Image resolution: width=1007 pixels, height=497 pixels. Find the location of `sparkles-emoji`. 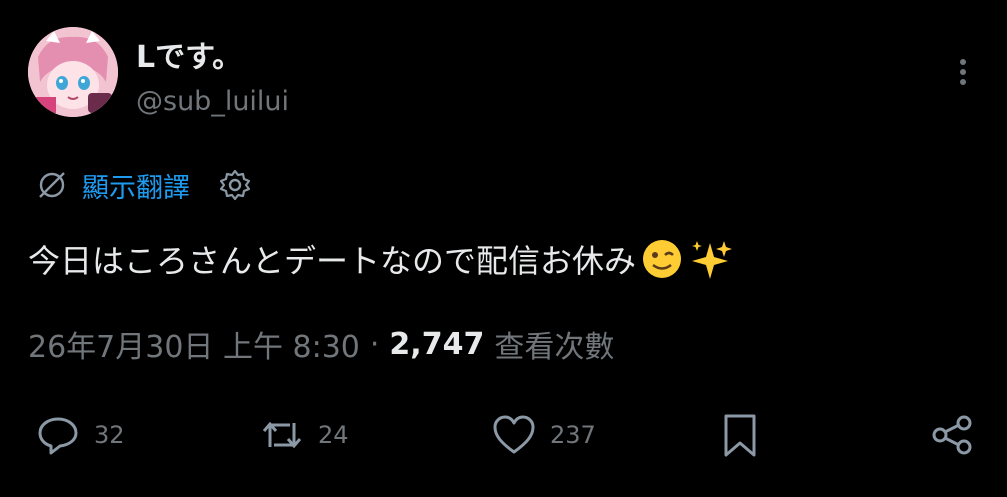

sparkles-emoji is located at coordinates (712, 260).